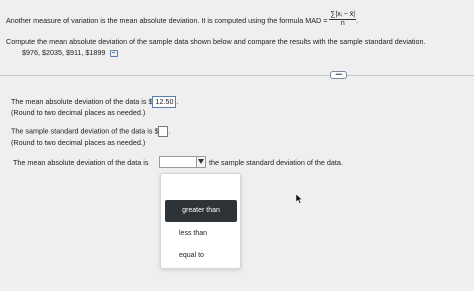 Image resolution: width=474 pixels, height=291 pixels. I want to click on sd-answer-input, so click(163, 131).